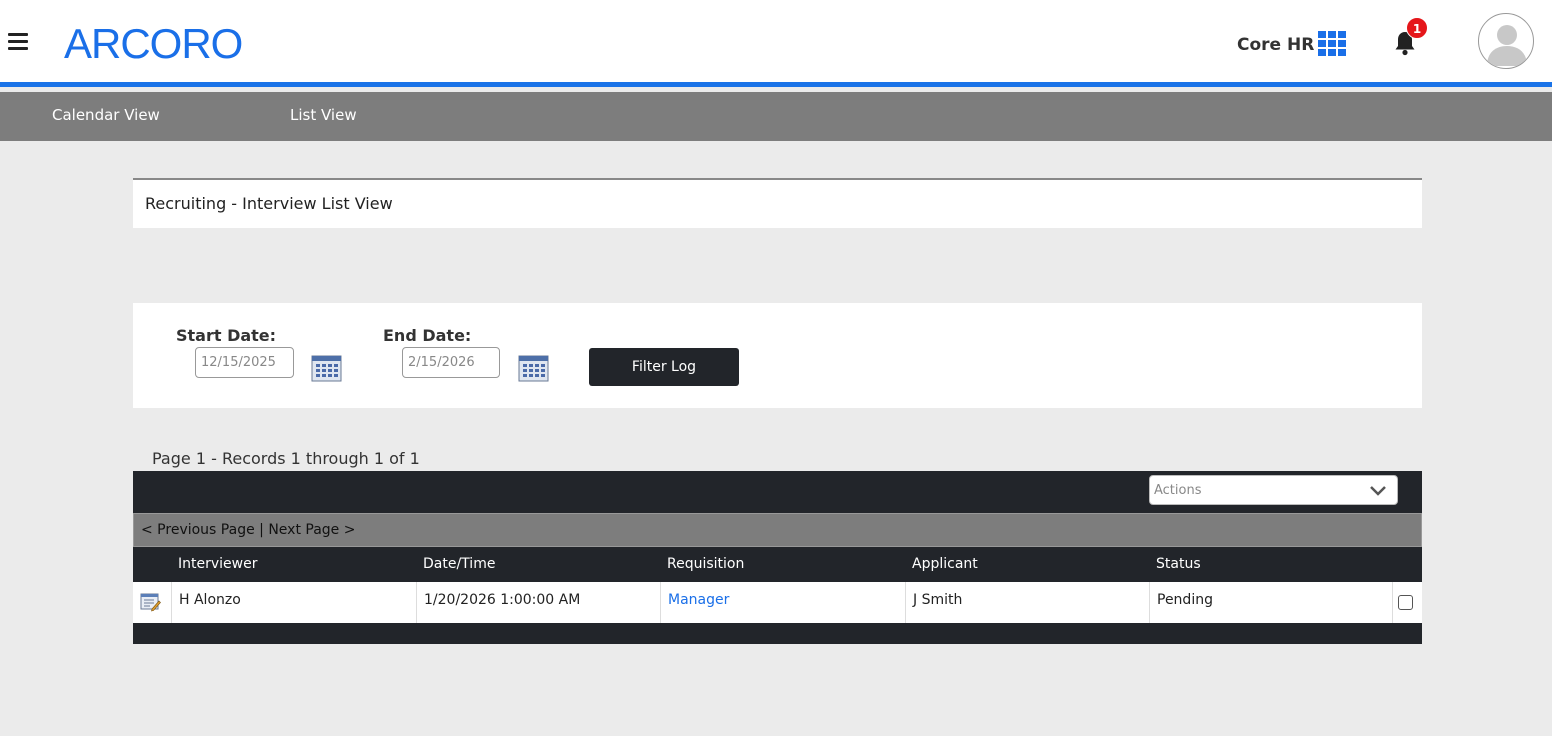  I want to click on column-header-requisition: Requisition, so click(705, 564).